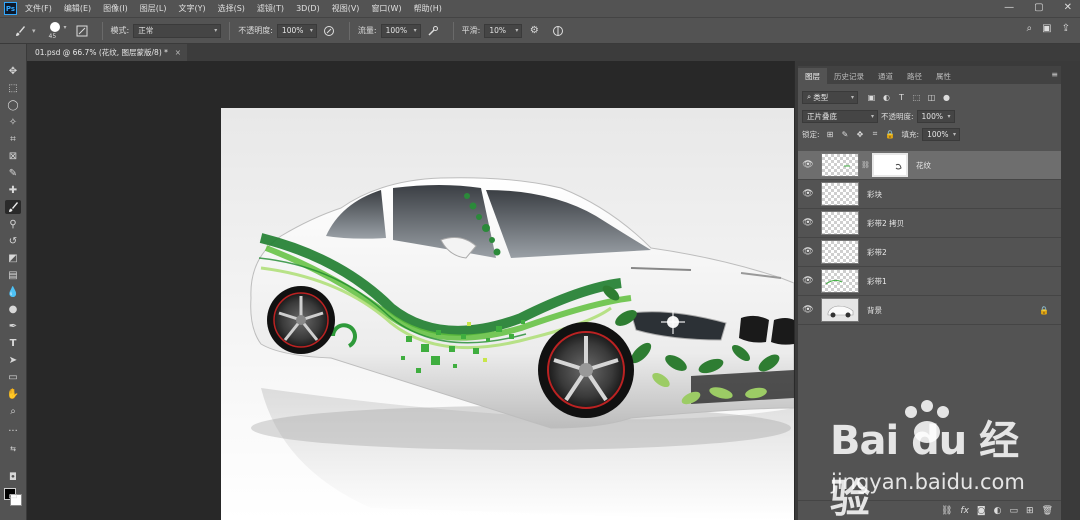  Describe the element at coordinates (941, 134) in the screenshot. I see `fill-input: 100% ▾` at that location.